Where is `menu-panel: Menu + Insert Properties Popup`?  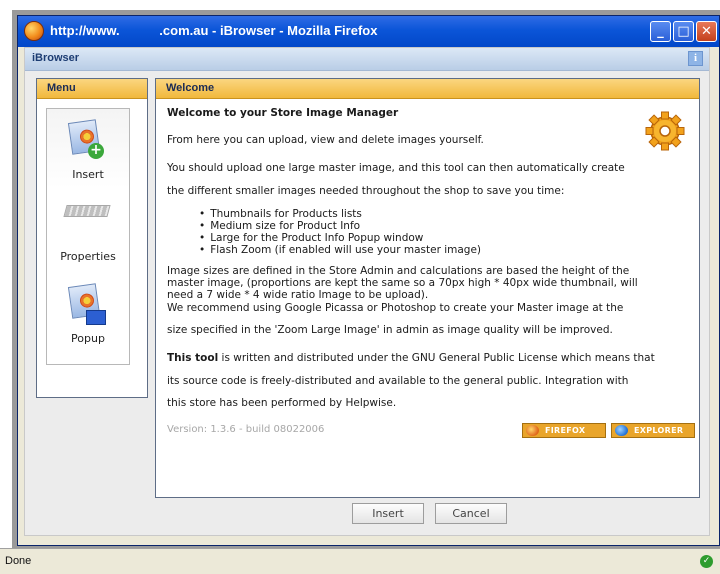
menu-panel: Menu + Insert Properties Popup is located at coordinates (92, 238).